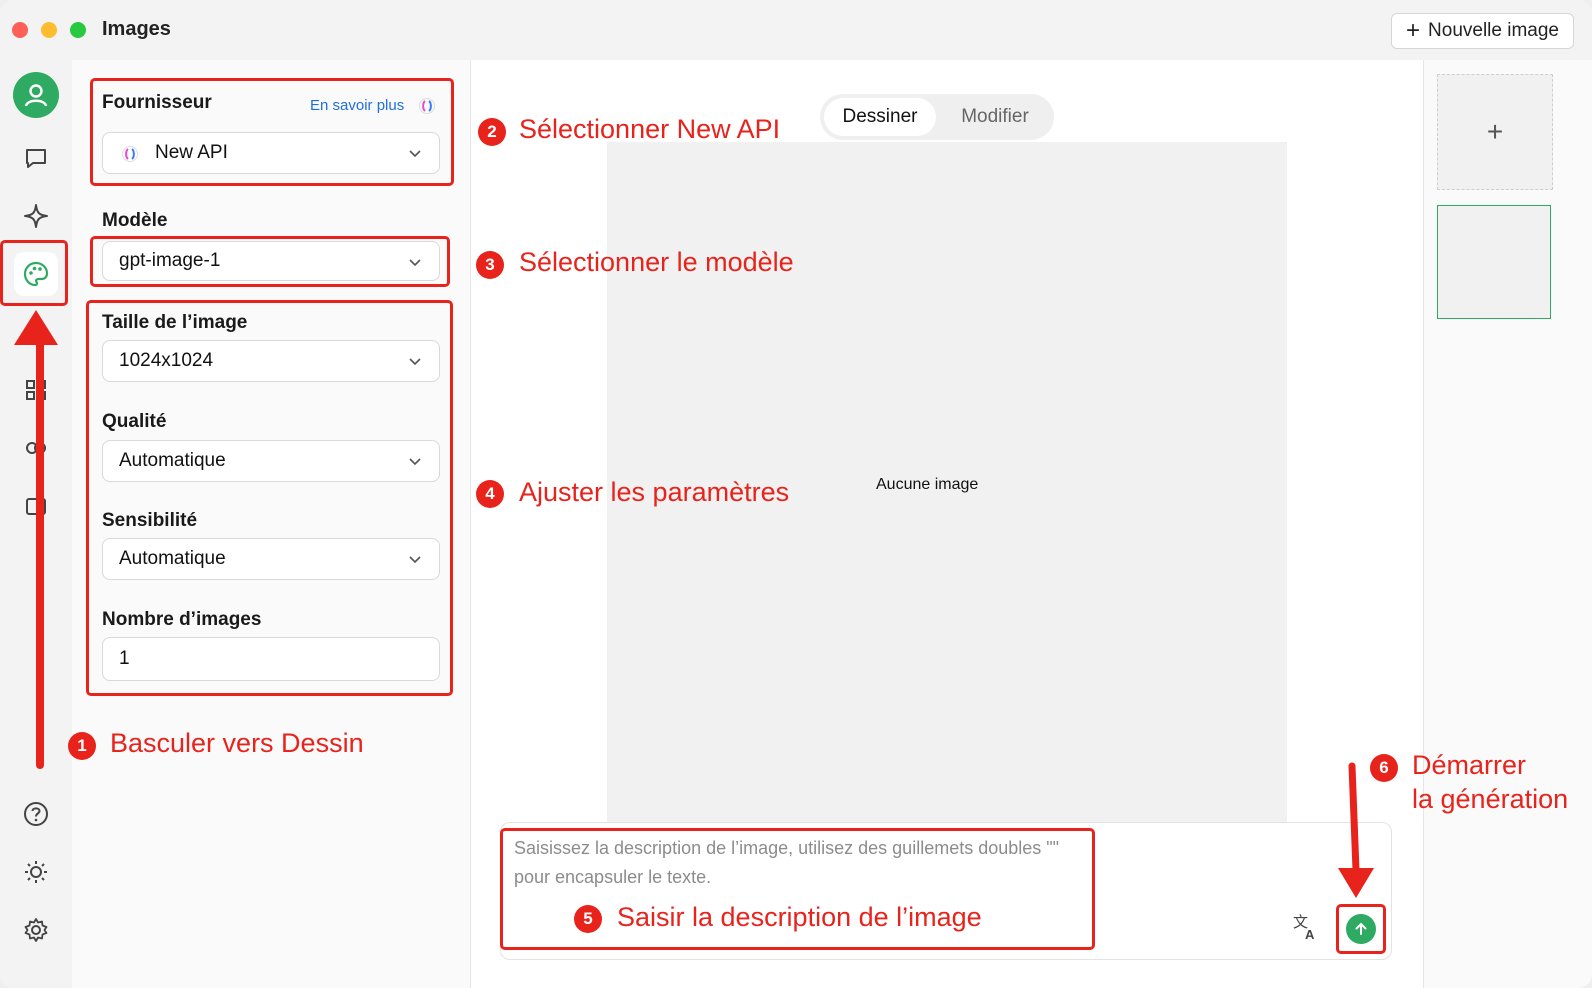 The width and height of the screenshot is (1592, 988). Describe the element at coordinates (799, 917) in the screenshot. I see `annotation-text-5: Saisir la description de l’image` at that location.